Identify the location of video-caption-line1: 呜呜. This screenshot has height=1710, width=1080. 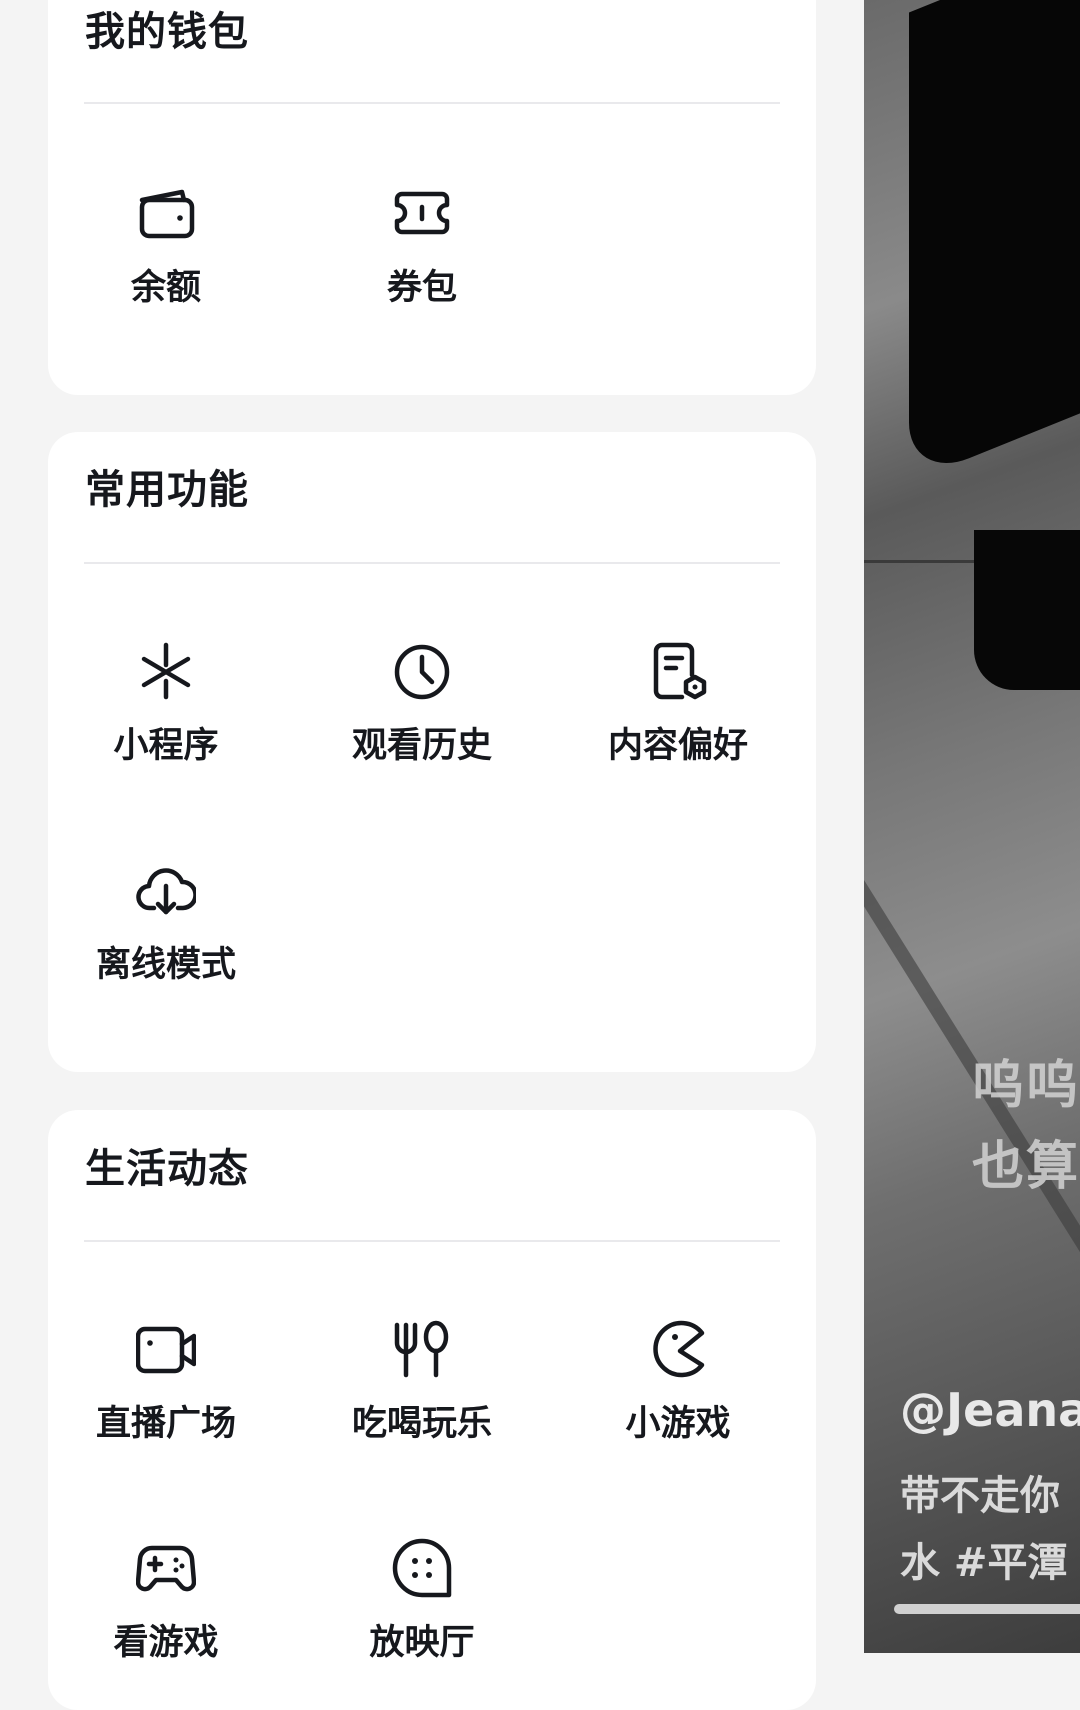
(1026, 1086).